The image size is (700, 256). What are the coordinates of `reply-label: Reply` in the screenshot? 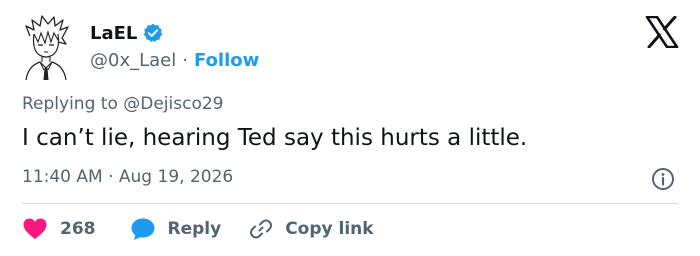 It's located at (194, 229).